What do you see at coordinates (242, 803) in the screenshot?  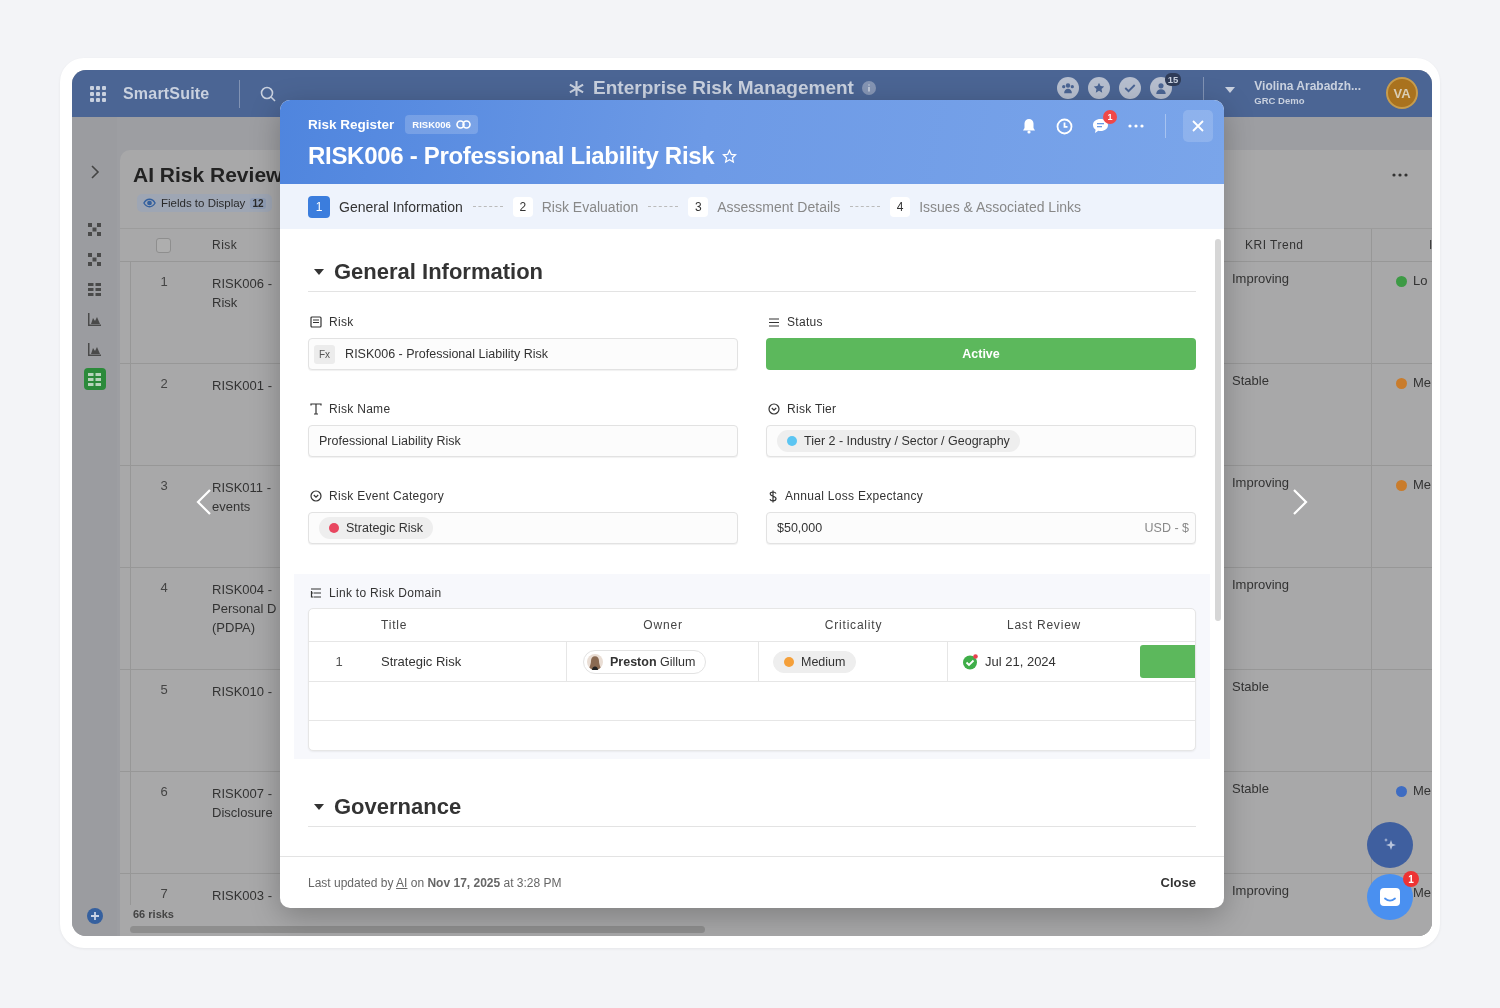 I see `table-cell: RISK007 - Disclosure` at bounding box center [242, 803].